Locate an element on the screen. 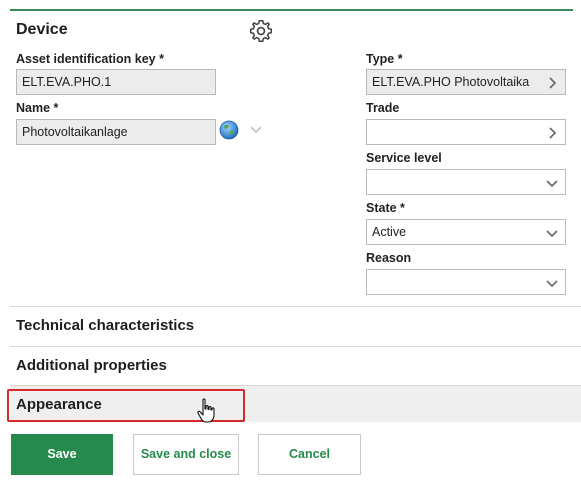 This screenshot has height=489, width=581. hand-cursor-icon is located at coordinates (206, 410).